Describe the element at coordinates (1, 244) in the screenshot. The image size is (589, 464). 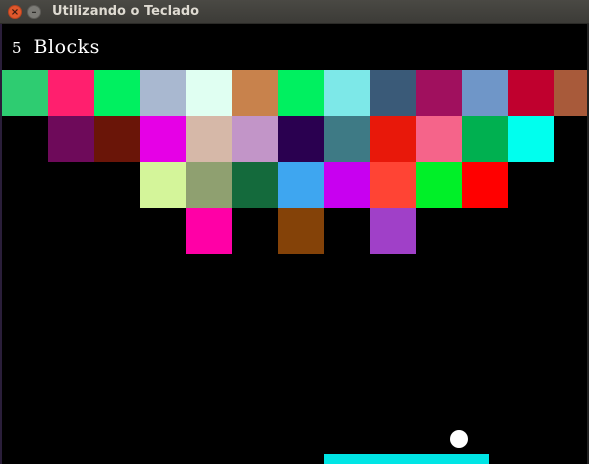
I see `left-border` at that location.